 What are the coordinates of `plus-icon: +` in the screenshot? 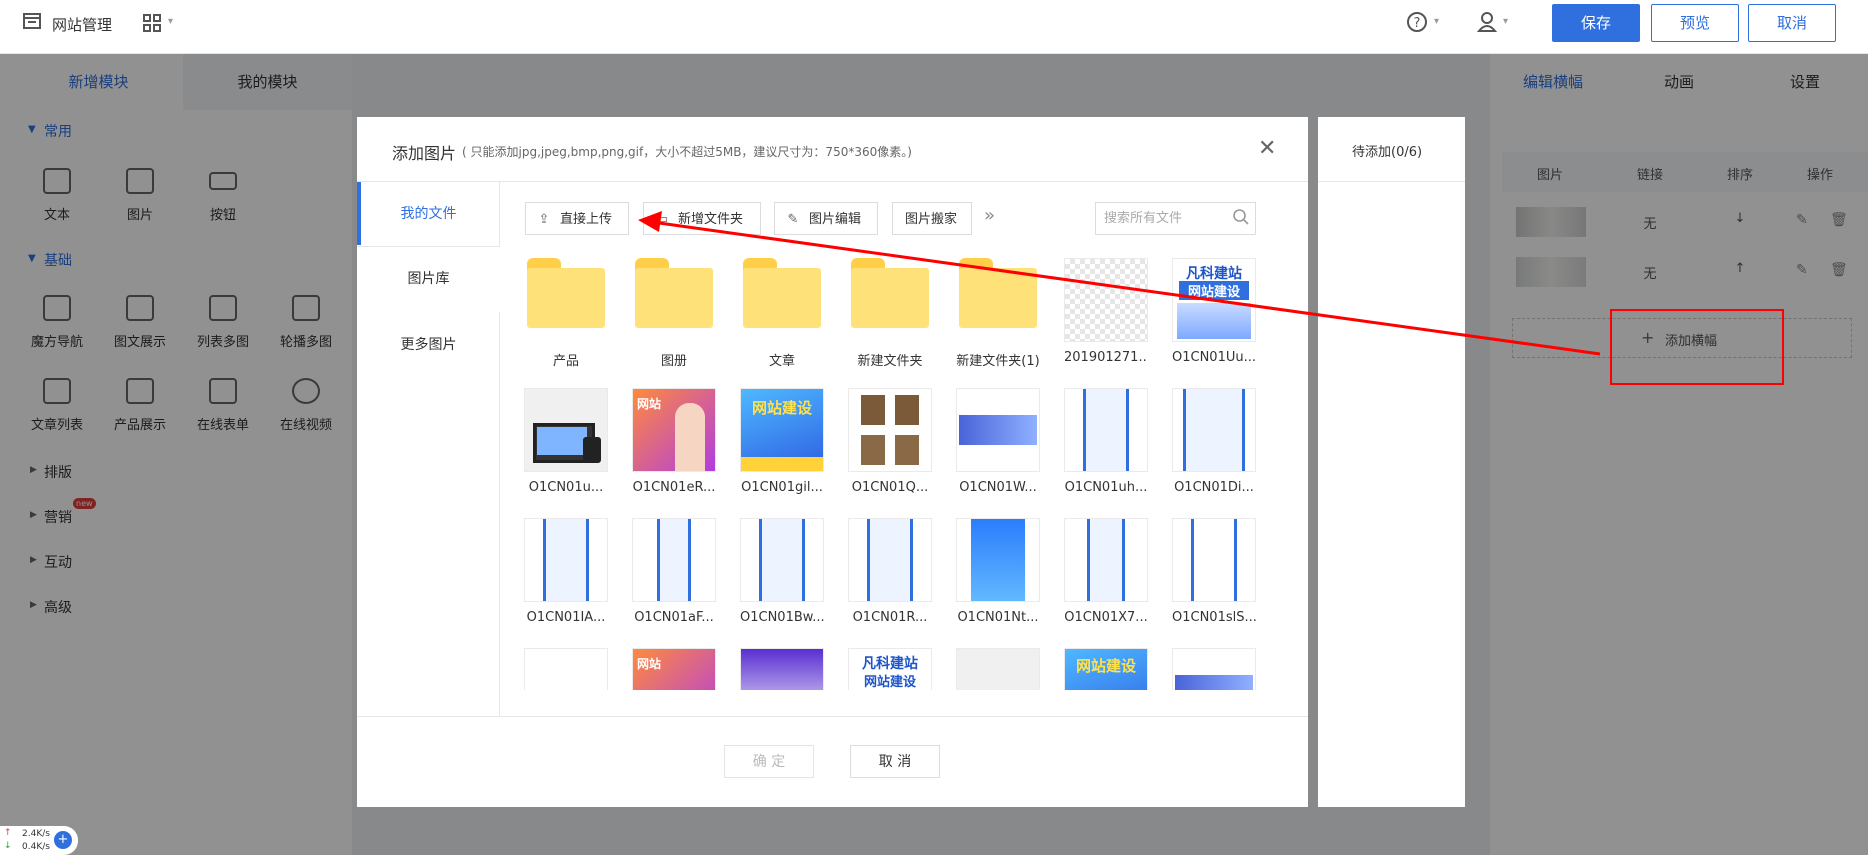 It's located at (63, 840).